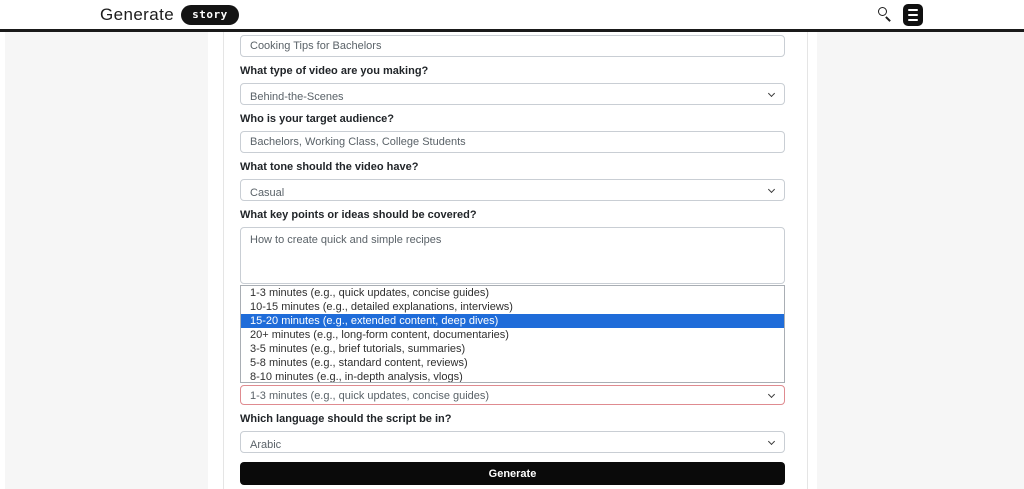  What do you see at coordinates (885, 14) in the screenshot?
I see `search-icon` at bounding box center [885, 14].